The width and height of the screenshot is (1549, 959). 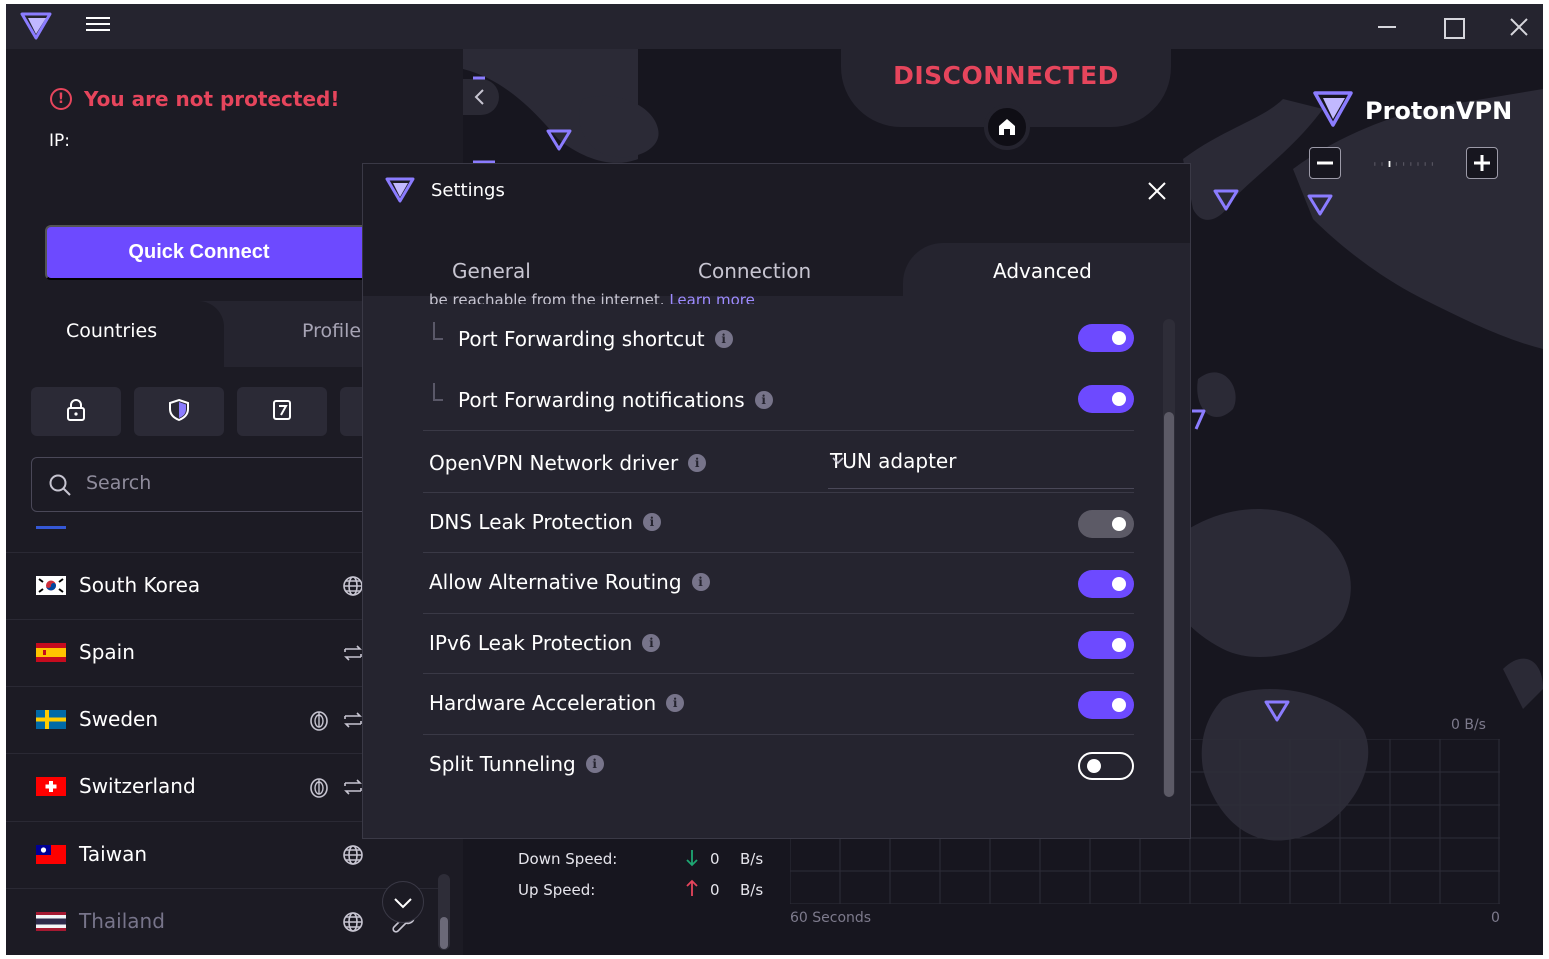 What do you see at coordinates (778, 703) in the screenshot?
I see `setting-hardware-acceleration: Hardware Acceleration i` at bounding box center [778, 703].